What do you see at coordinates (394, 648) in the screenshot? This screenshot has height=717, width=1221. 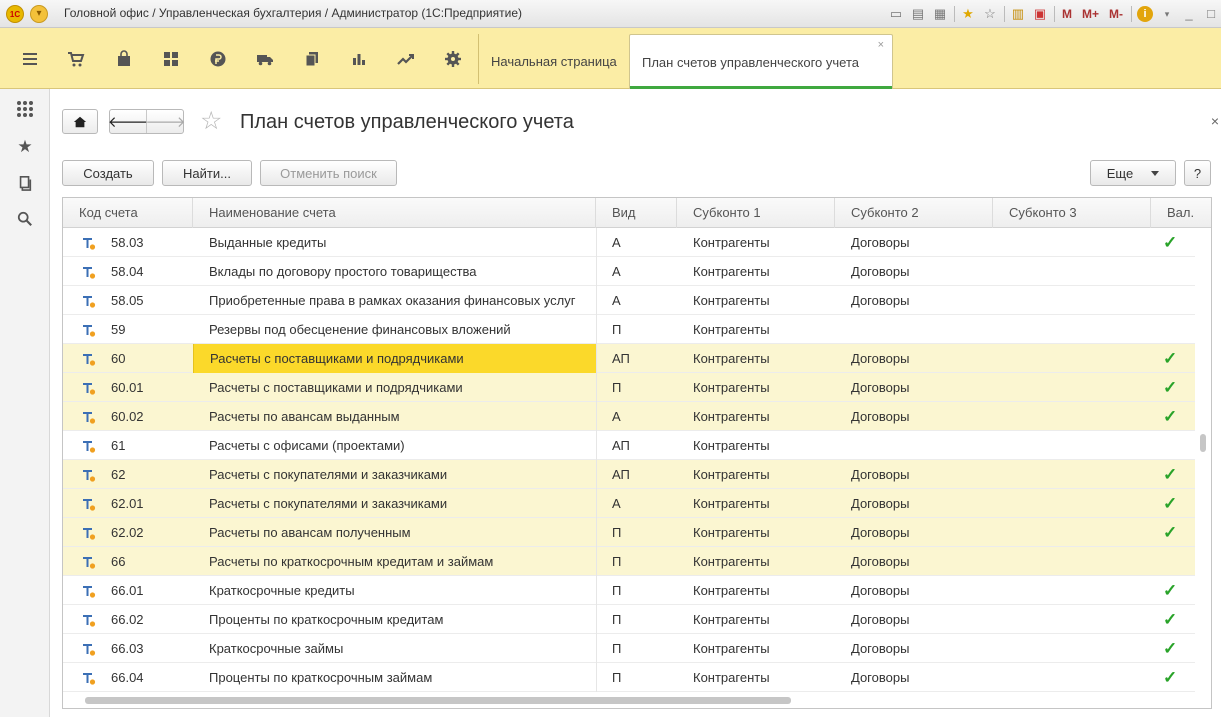 I see `cell-name: Краткосрочные займы` at bounding box center [394, 648].